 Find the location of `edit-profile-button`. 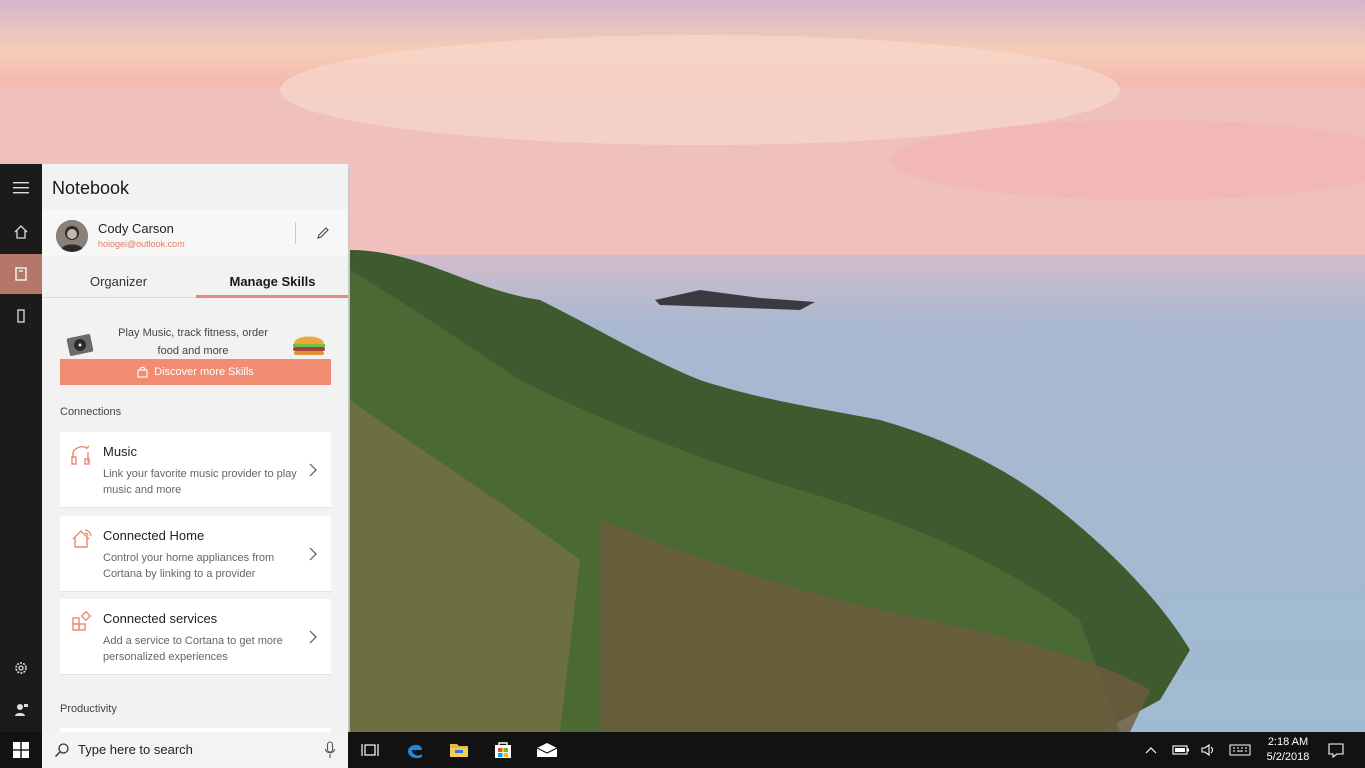

edit-profile-button is located at coordinates (323, 233).